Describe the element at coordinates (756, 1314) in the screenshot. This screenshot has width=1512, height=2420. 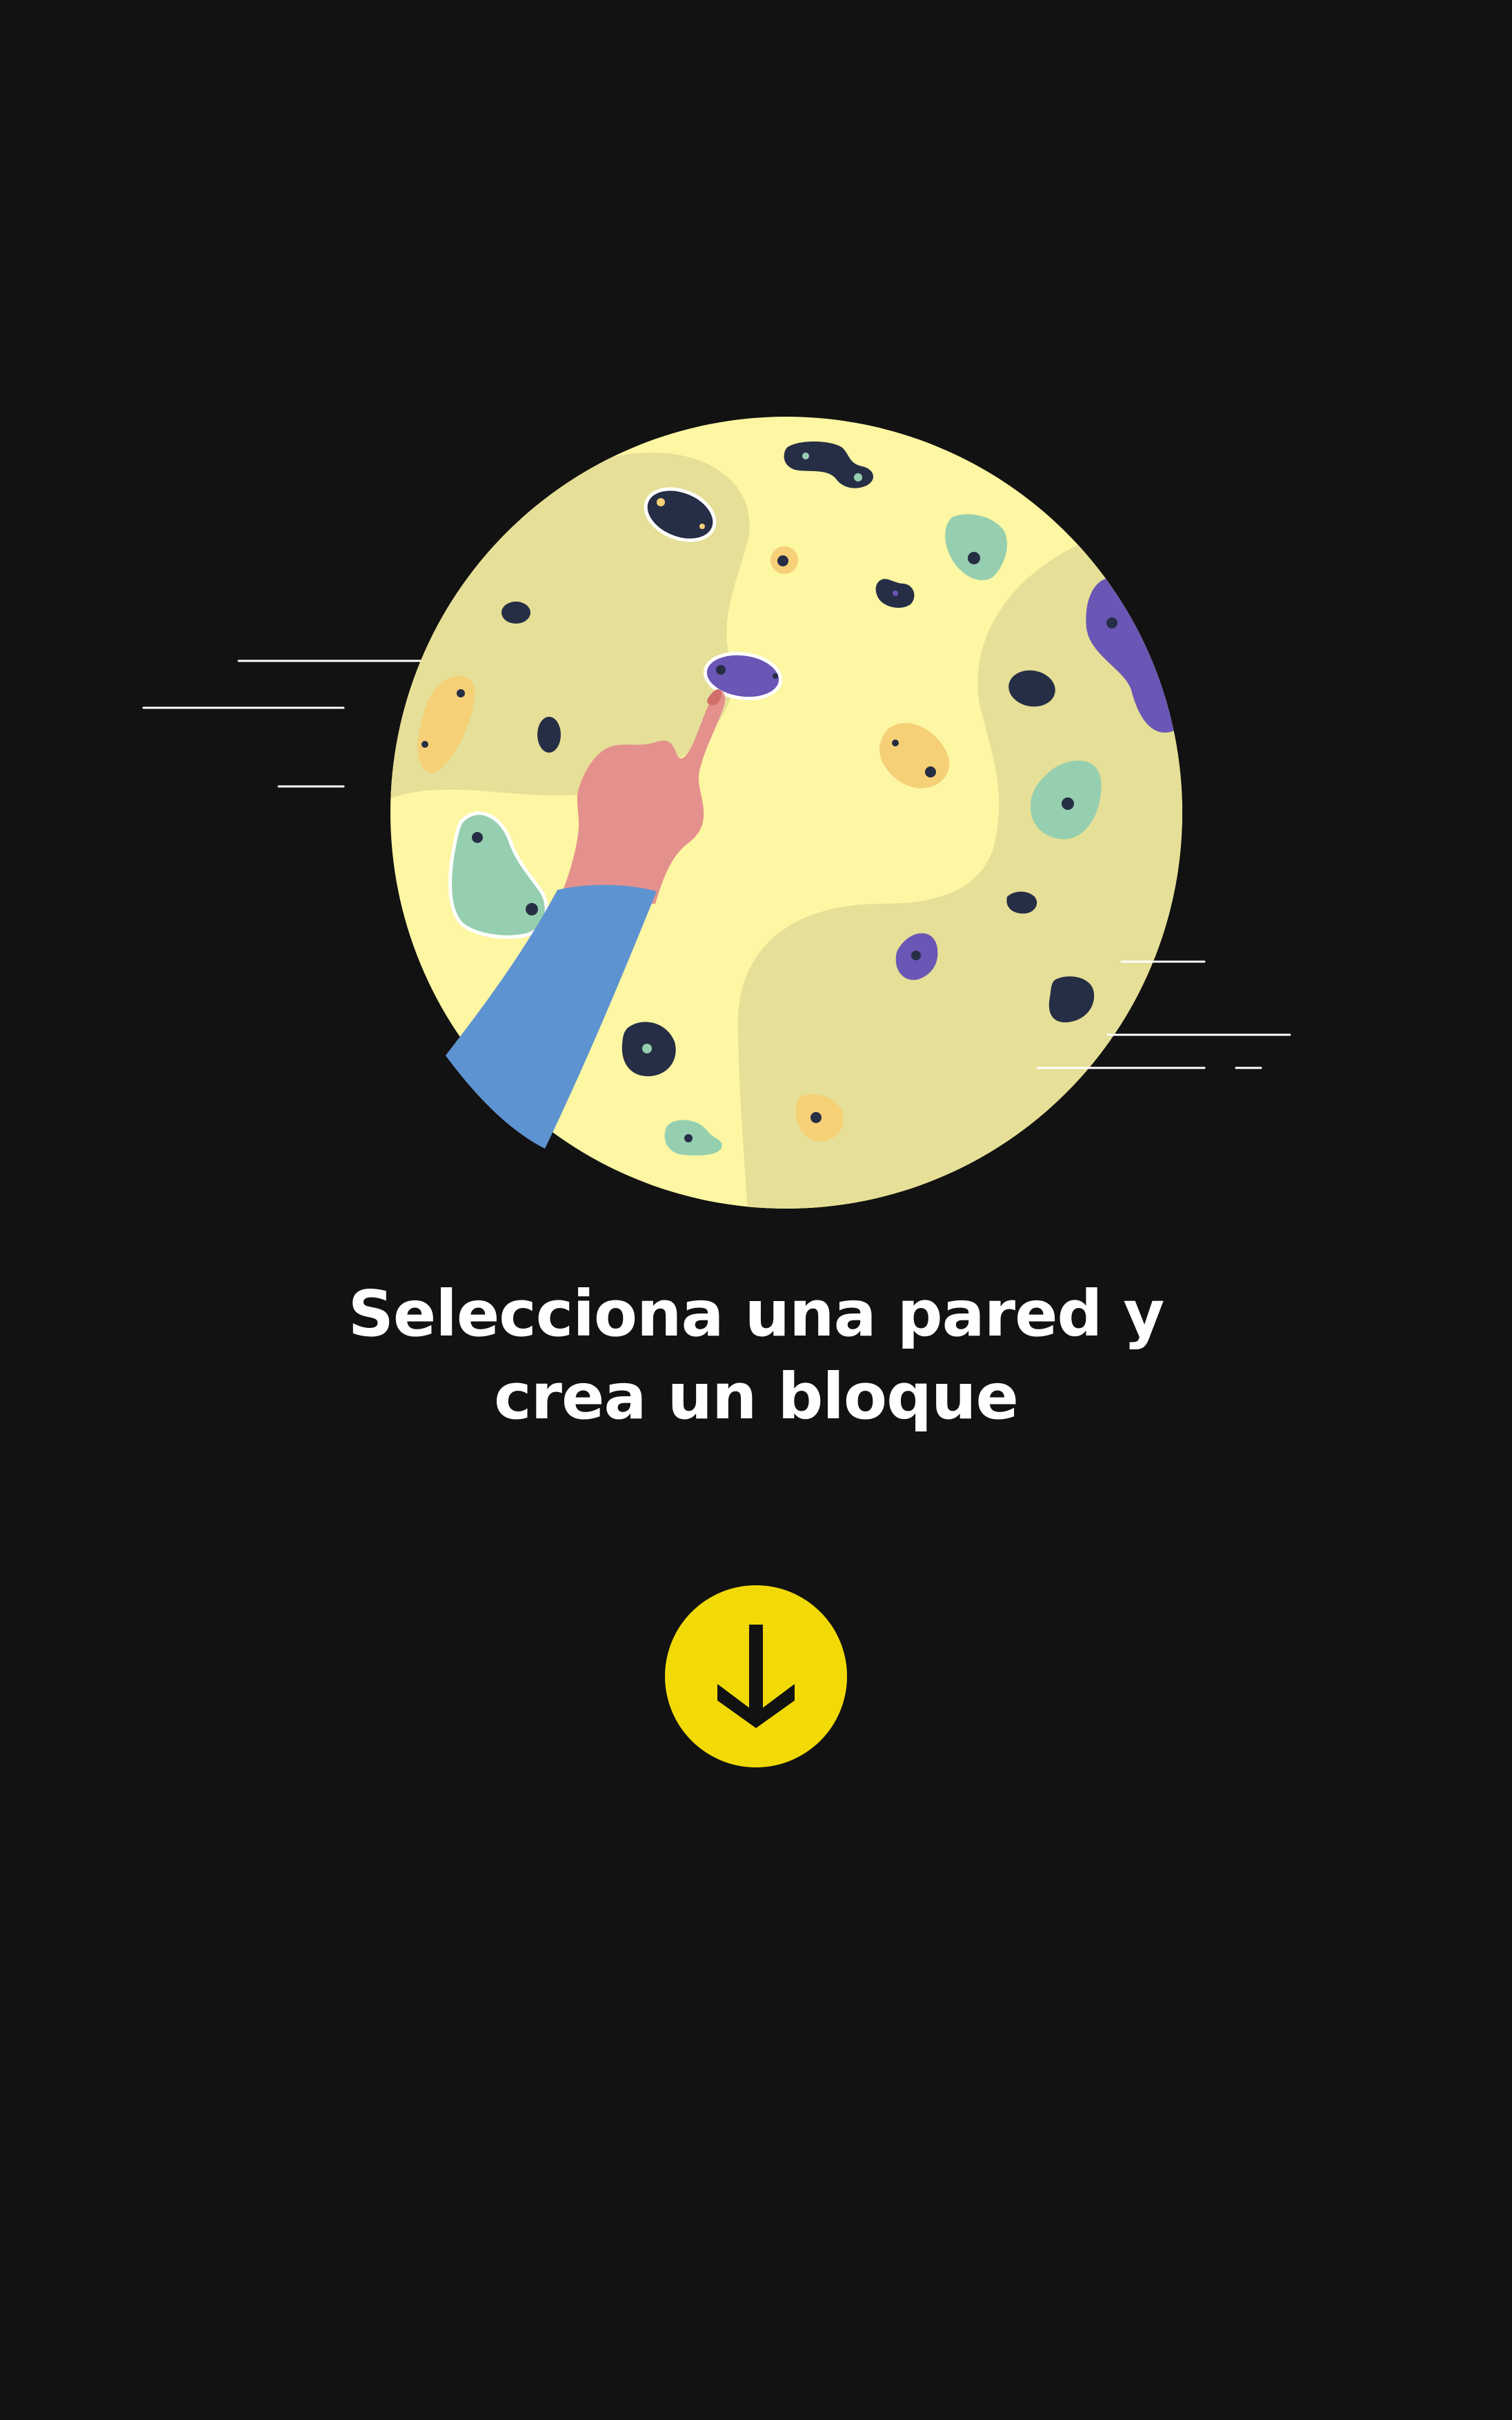
I see `onboarding-title-line-1: Selecciona una pared y` at that location.